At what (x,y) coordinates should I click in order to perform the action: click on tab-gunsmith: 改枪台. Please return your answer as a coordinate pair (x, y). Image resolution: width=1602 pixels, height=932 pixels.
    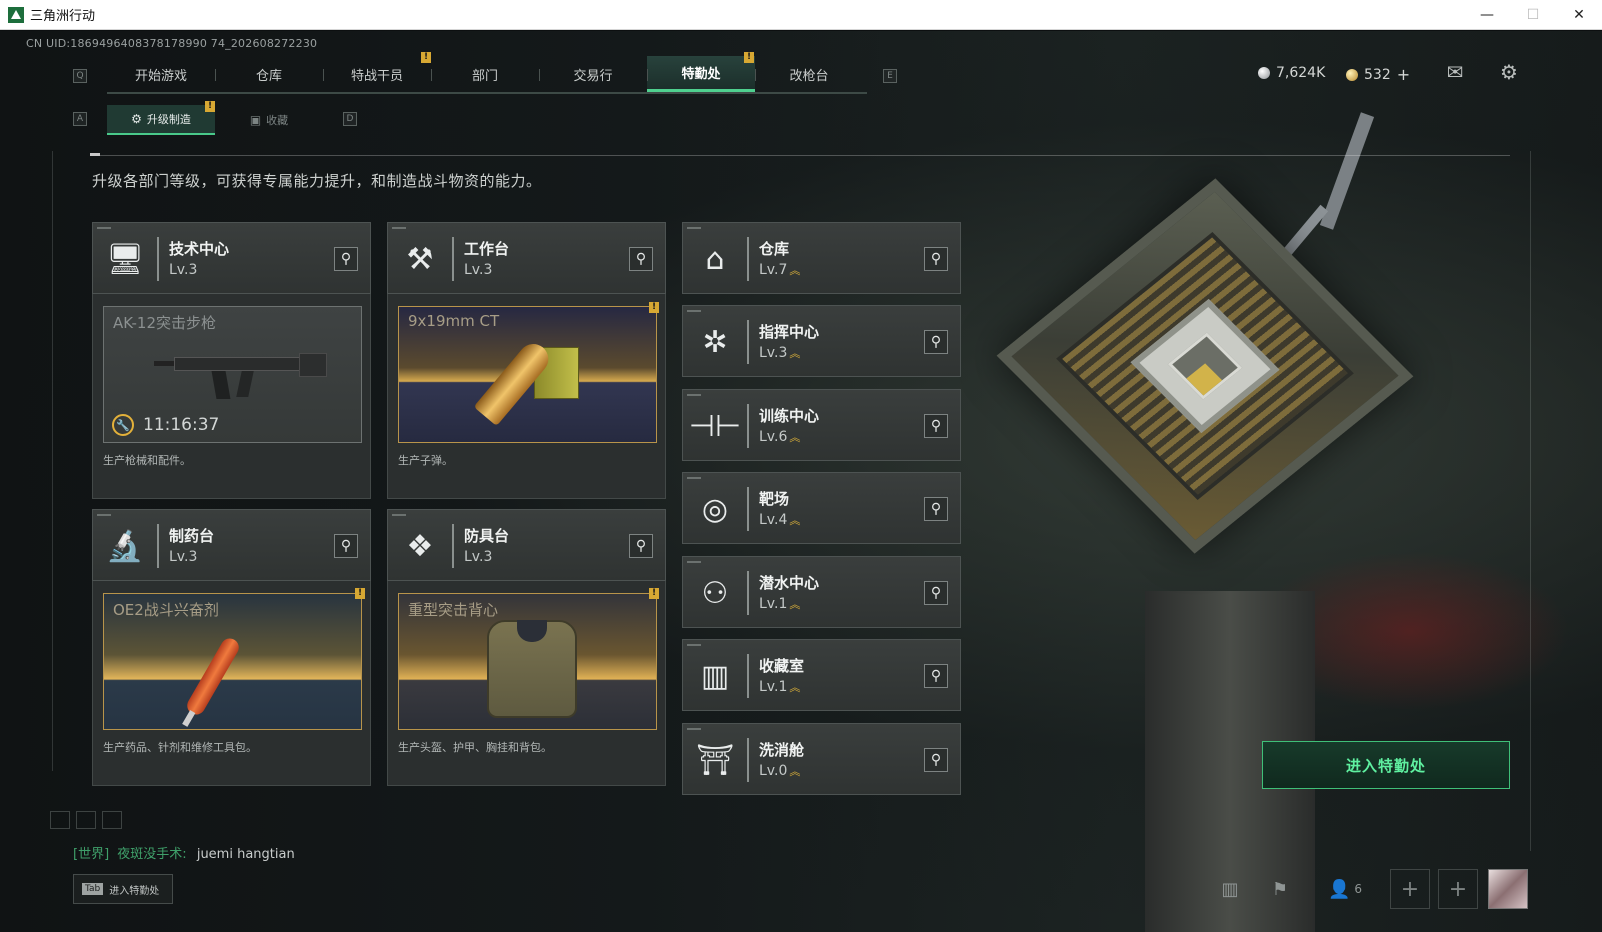
    Looking at the image, I should click on (809, 74).